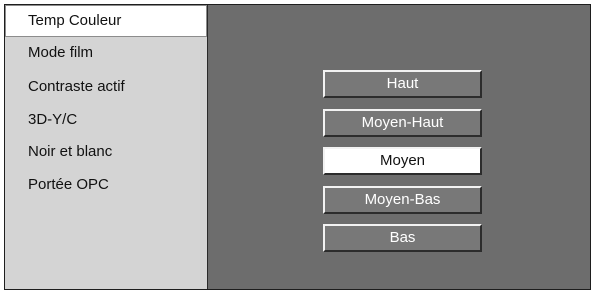 The image size is (595, 293). What do you see at coordinates (106, 87) in the screenshot?
I see `menu-item-contraste-actif: Contraste actif` at bounding box center [106, 87].